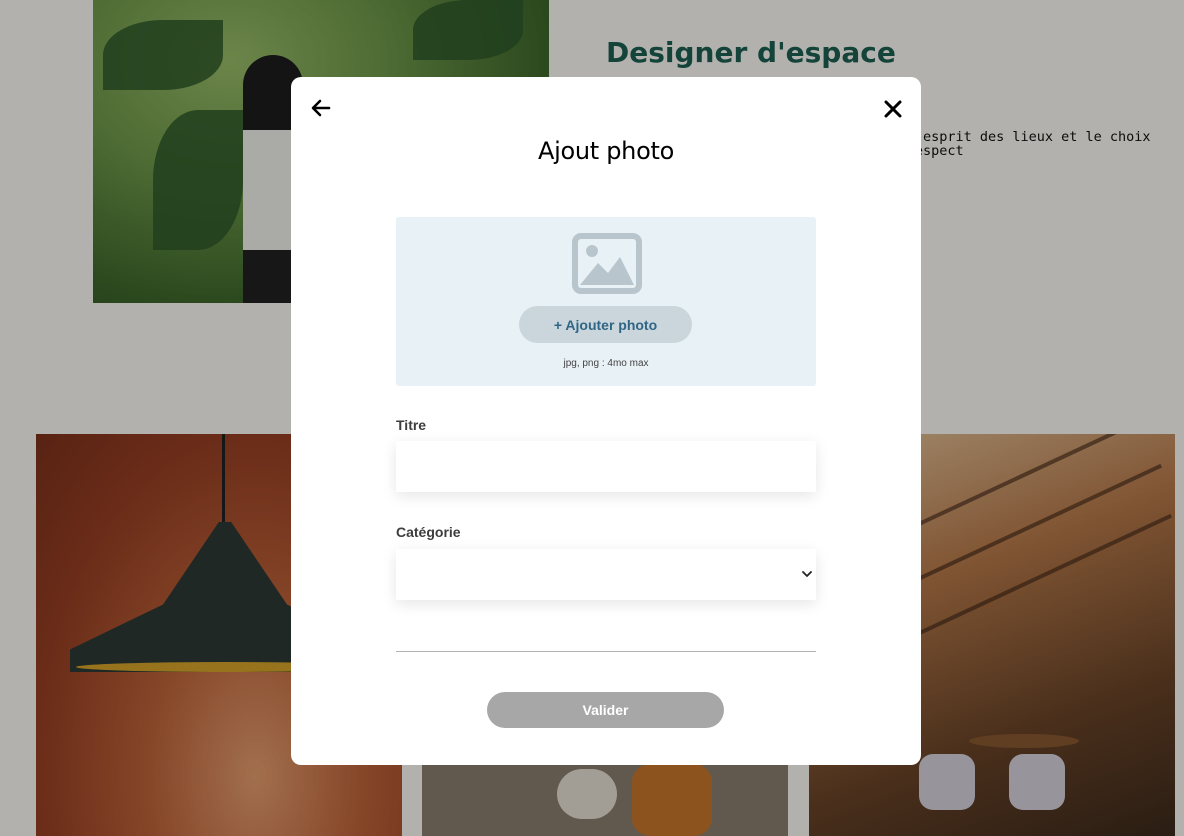 The width and height of the screenshot is (1184, 836). Describe the element at coordinates (893, 109) in the screenshot. I see `close-icon` at that location.